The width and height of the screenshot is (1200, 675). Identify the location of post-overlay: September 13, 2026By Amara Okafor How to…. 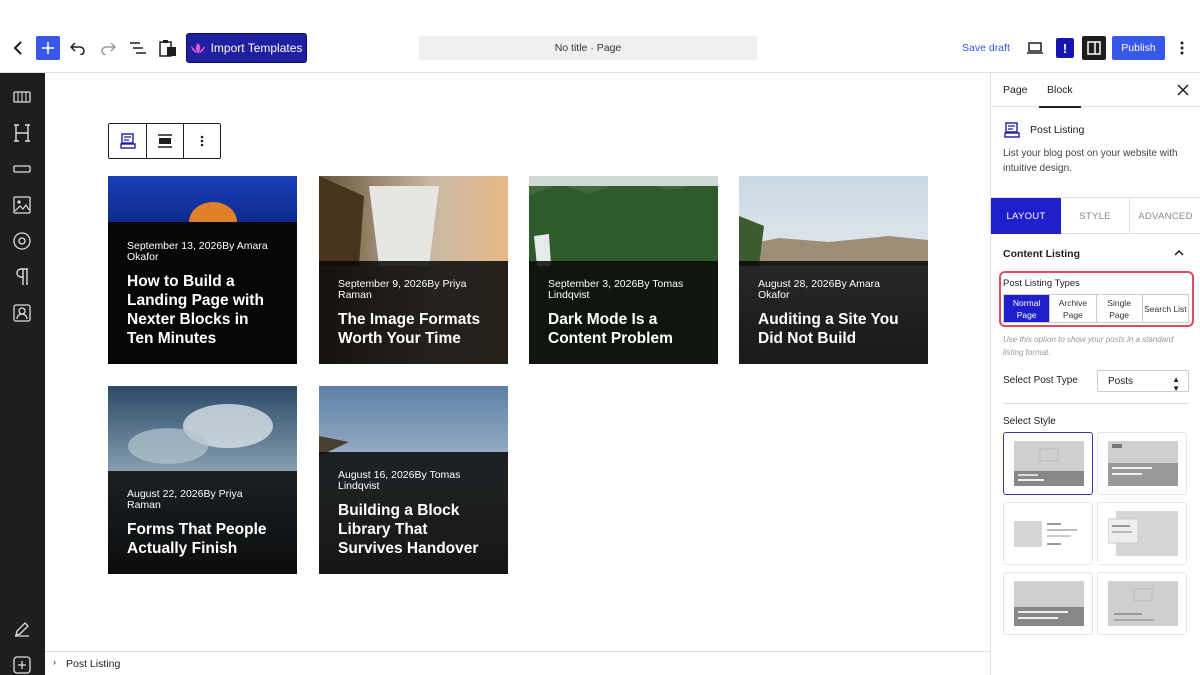
(202, 293).